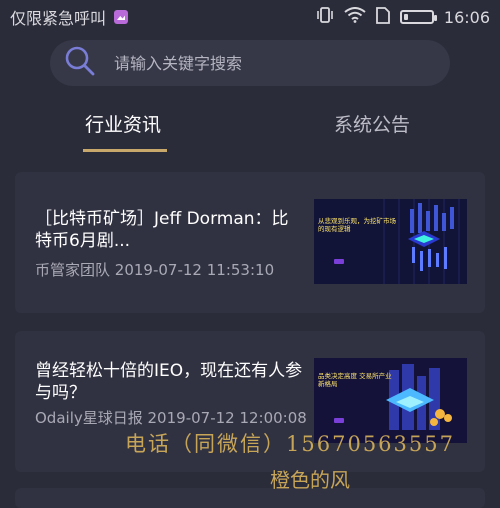  What do you see at coordinates (121, 17) in the screenshot?
I see `gallery-notification-icon` at bounding box center [121, 17].